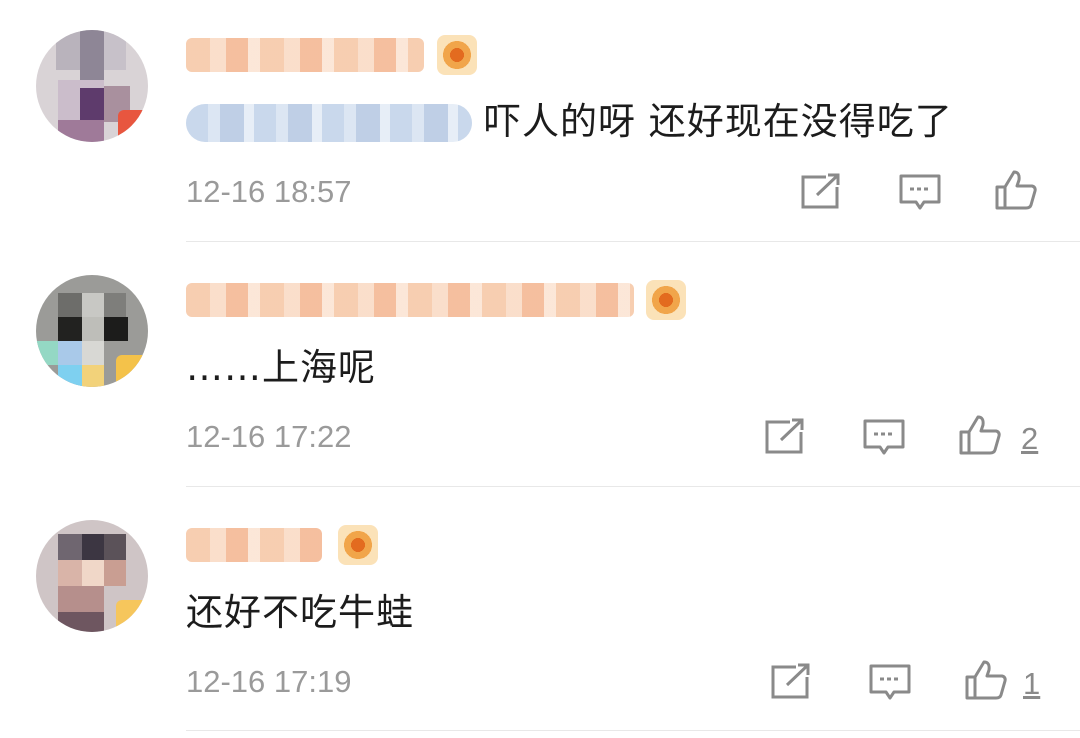 The height and width of the screenshot is (738, 1080). I want to click on comment-time: 12-16 17:22, so click(269, 436).